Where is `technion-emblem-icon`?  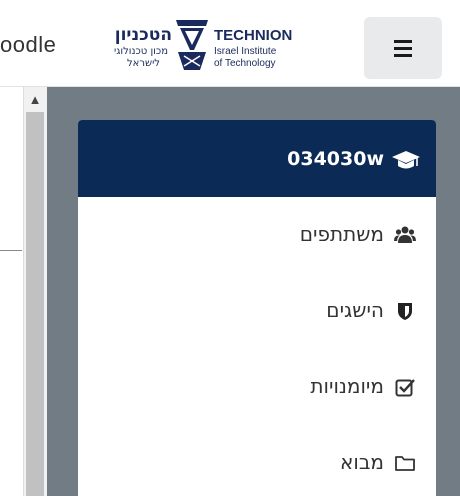
technion-emblem-icon is located at coordinates (192, 45).